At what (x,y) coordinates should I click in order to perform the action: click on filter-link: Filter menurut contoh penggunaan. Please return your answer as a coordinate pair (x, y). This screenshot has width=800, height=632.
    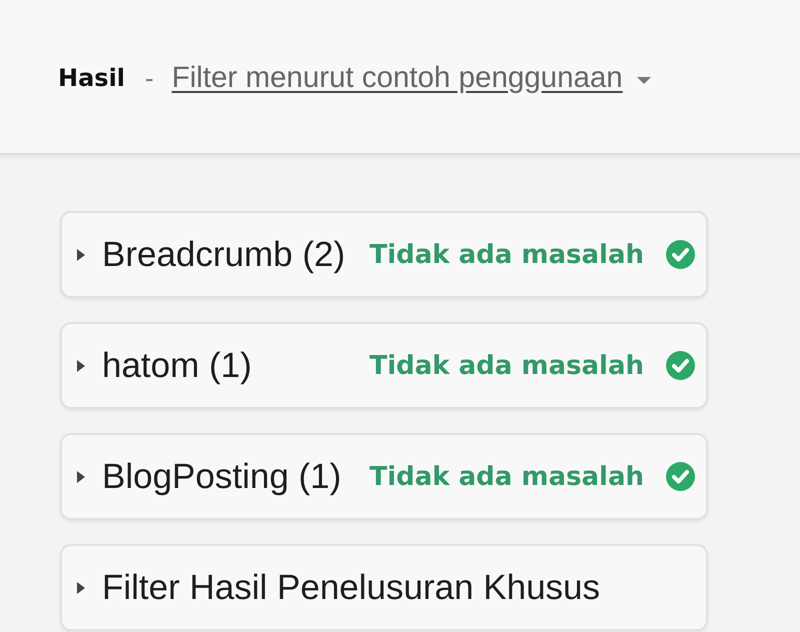
    Looking at the image, I should click on (397, 78).